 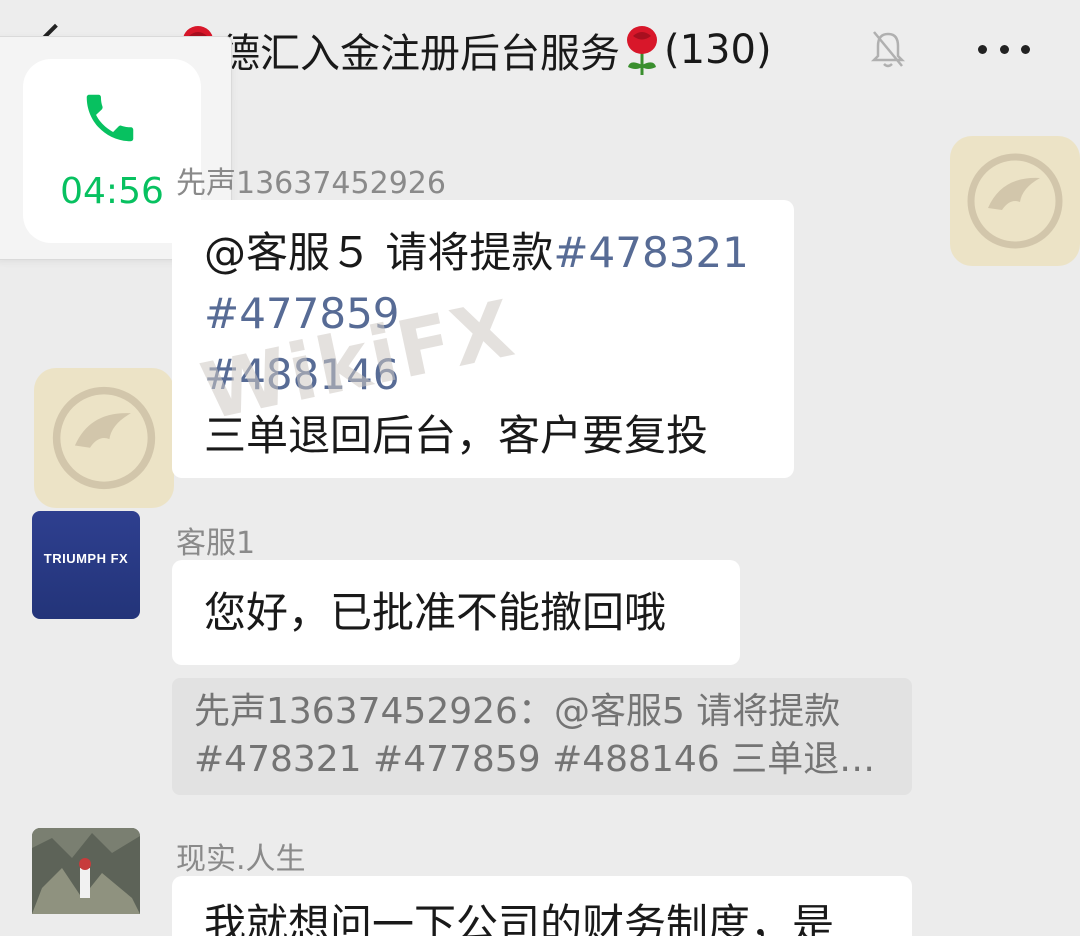 What do you see at coordinates (311, 183) in the screenshot?
I see `sender-name: 先声13637452926` at bounding box center [311, 183].